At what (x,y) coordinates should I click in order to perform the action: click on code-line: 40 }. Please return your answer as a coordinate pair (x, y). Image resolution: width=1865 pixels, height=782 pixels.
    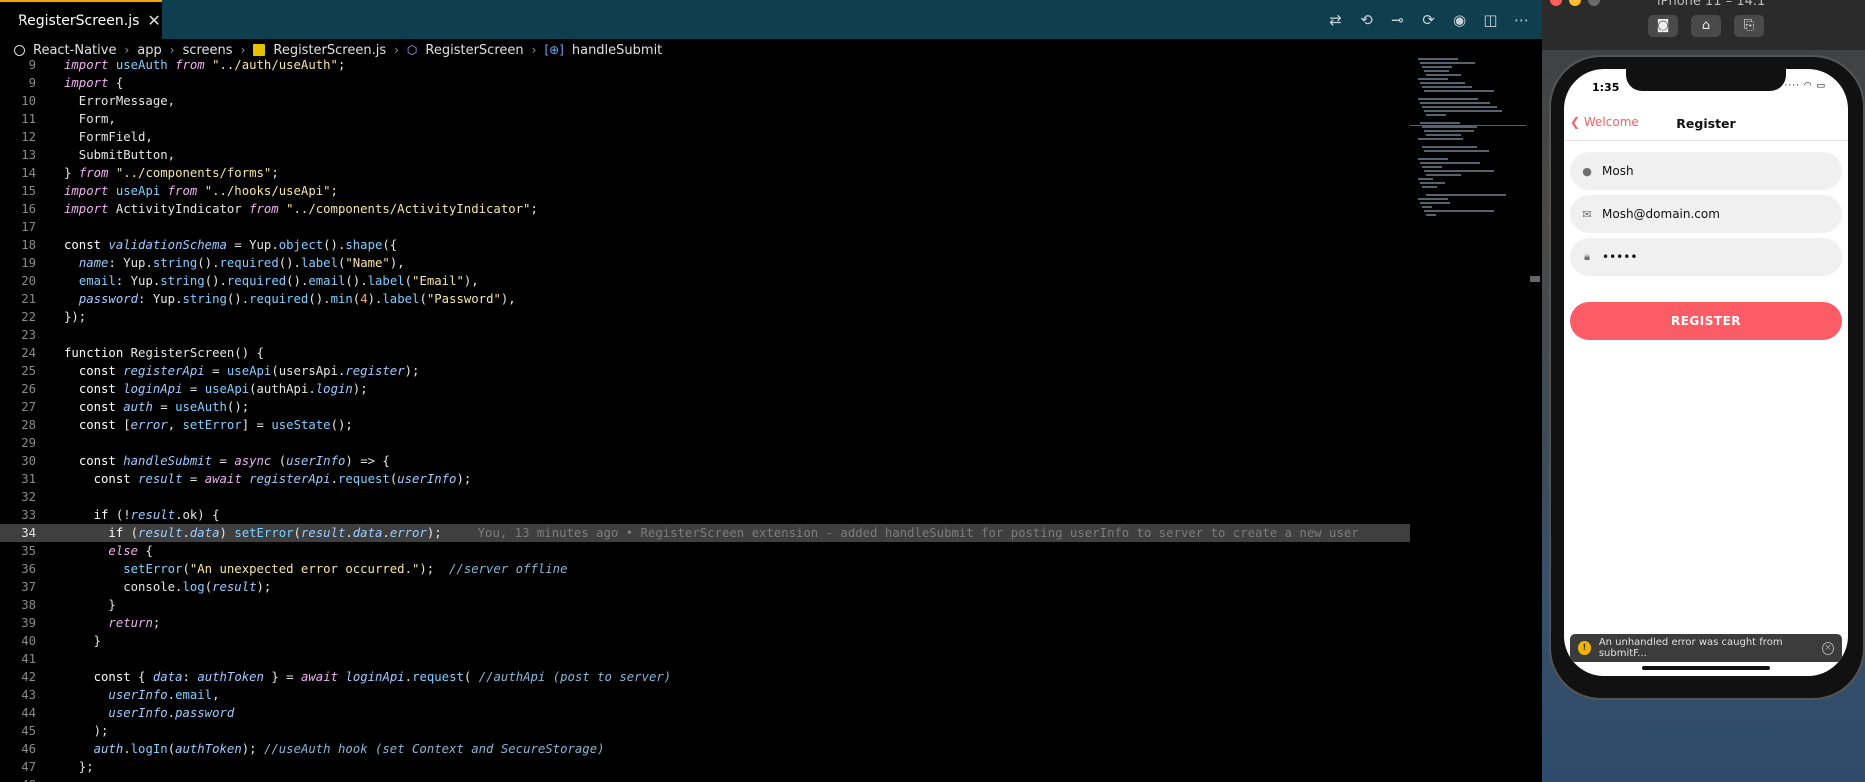
    Looking at the image, I should click on (705, 641).